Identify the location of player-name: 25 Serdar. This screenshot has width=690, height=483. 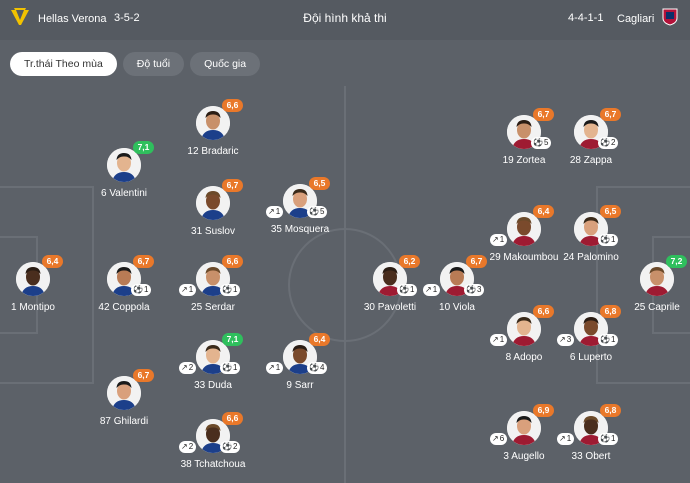
(213, 307).